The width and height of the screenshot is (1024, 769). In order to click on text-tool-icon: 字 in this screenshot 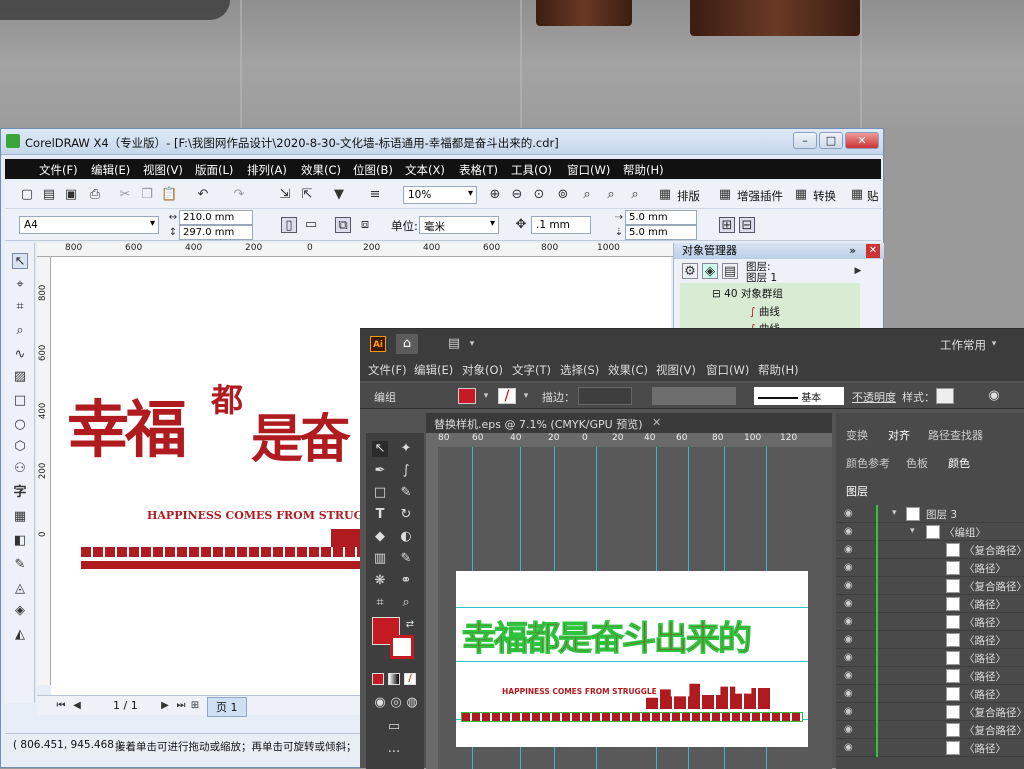, I will do `click(20, 493)`.